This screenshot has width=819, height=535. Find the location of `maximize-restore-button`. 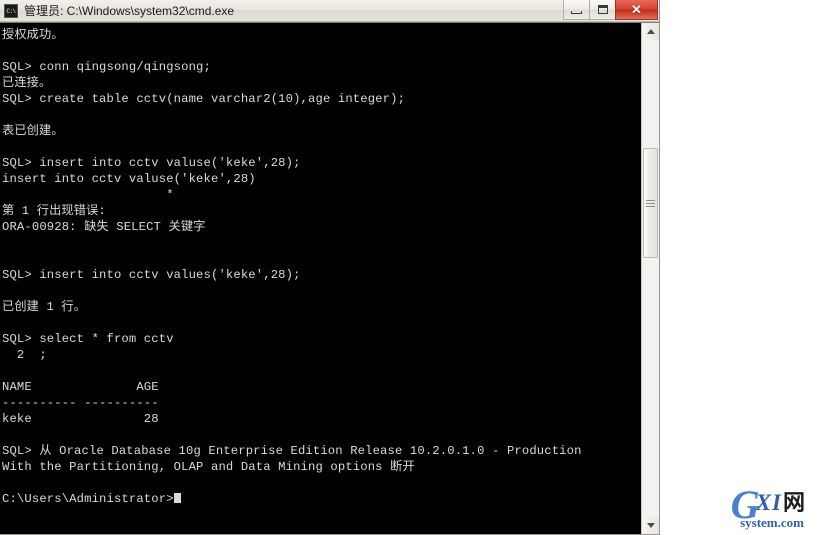

maximize-restore-button is located at coordinates (602, 10).